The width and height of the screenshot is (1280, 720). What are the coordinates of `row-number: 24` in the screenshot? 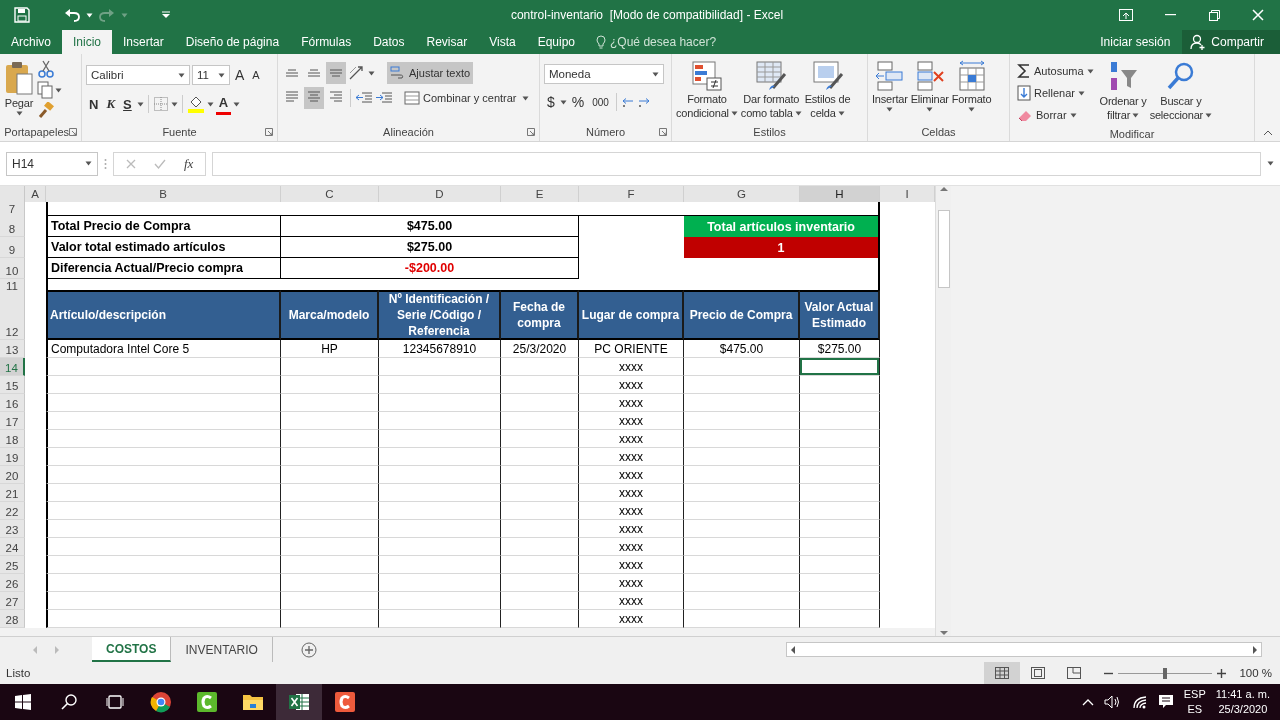 It's located at (12, 547).